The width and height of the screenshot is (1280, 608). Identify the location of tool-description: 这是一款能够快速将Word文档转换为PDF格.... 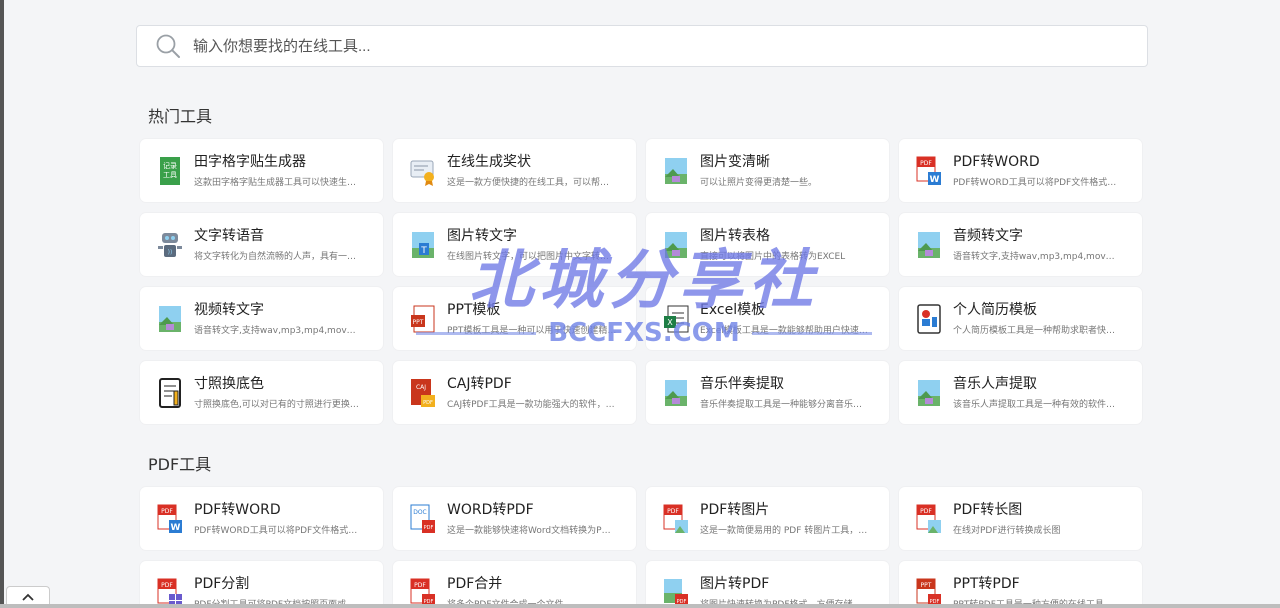
(532, 531).